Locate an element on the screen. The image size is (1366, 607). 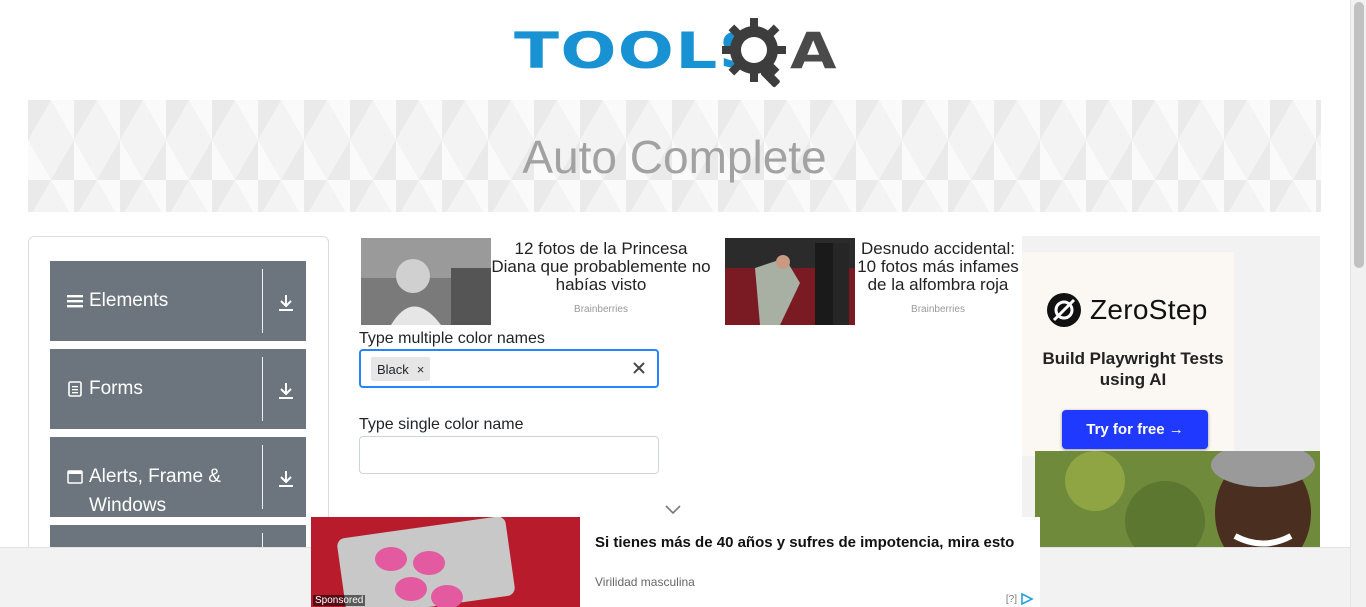
try-for-free-button: Try for free → is located at coordinates (1135, 429).